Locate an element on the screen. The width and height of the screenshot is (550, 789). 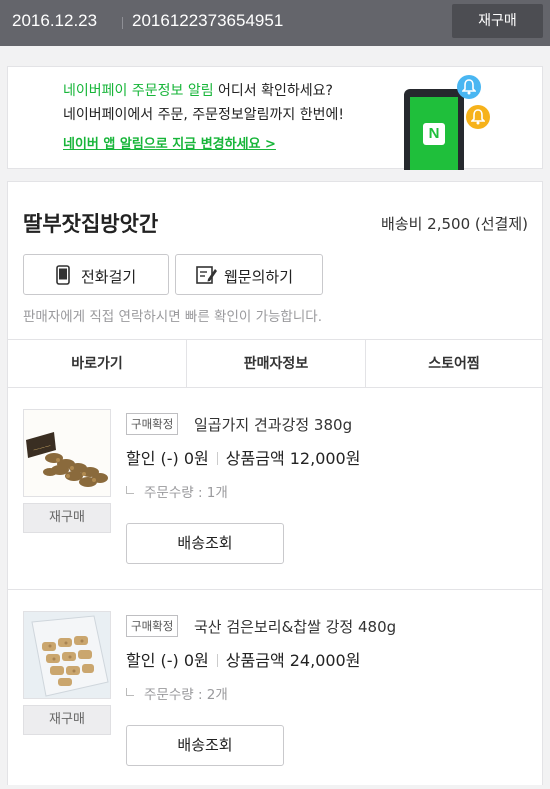
phone-screen: N is located at coordinates (434, 133).